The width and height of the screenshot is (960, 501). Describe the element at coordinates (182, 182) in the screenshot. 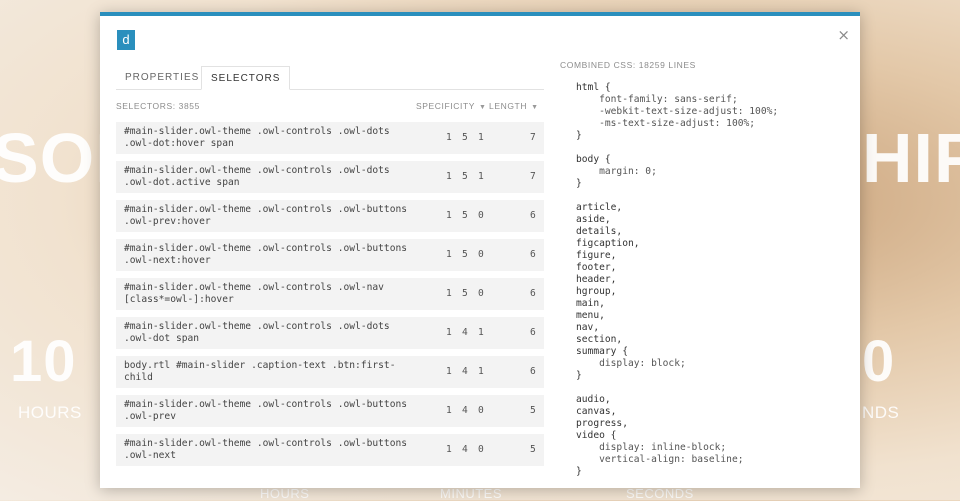

I see `selector-line: .owl-dot.active span` at that location.